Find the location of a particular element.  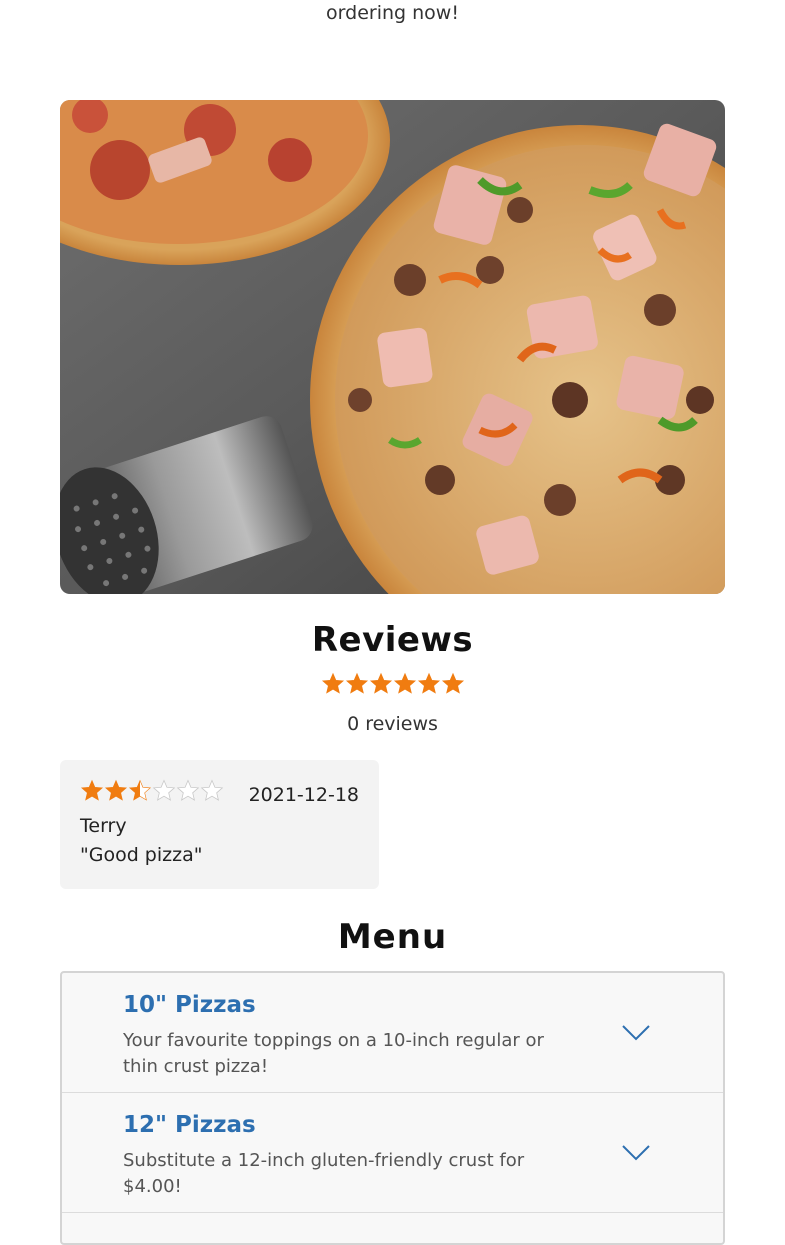

review-rating is located at coordinates (152, 791).